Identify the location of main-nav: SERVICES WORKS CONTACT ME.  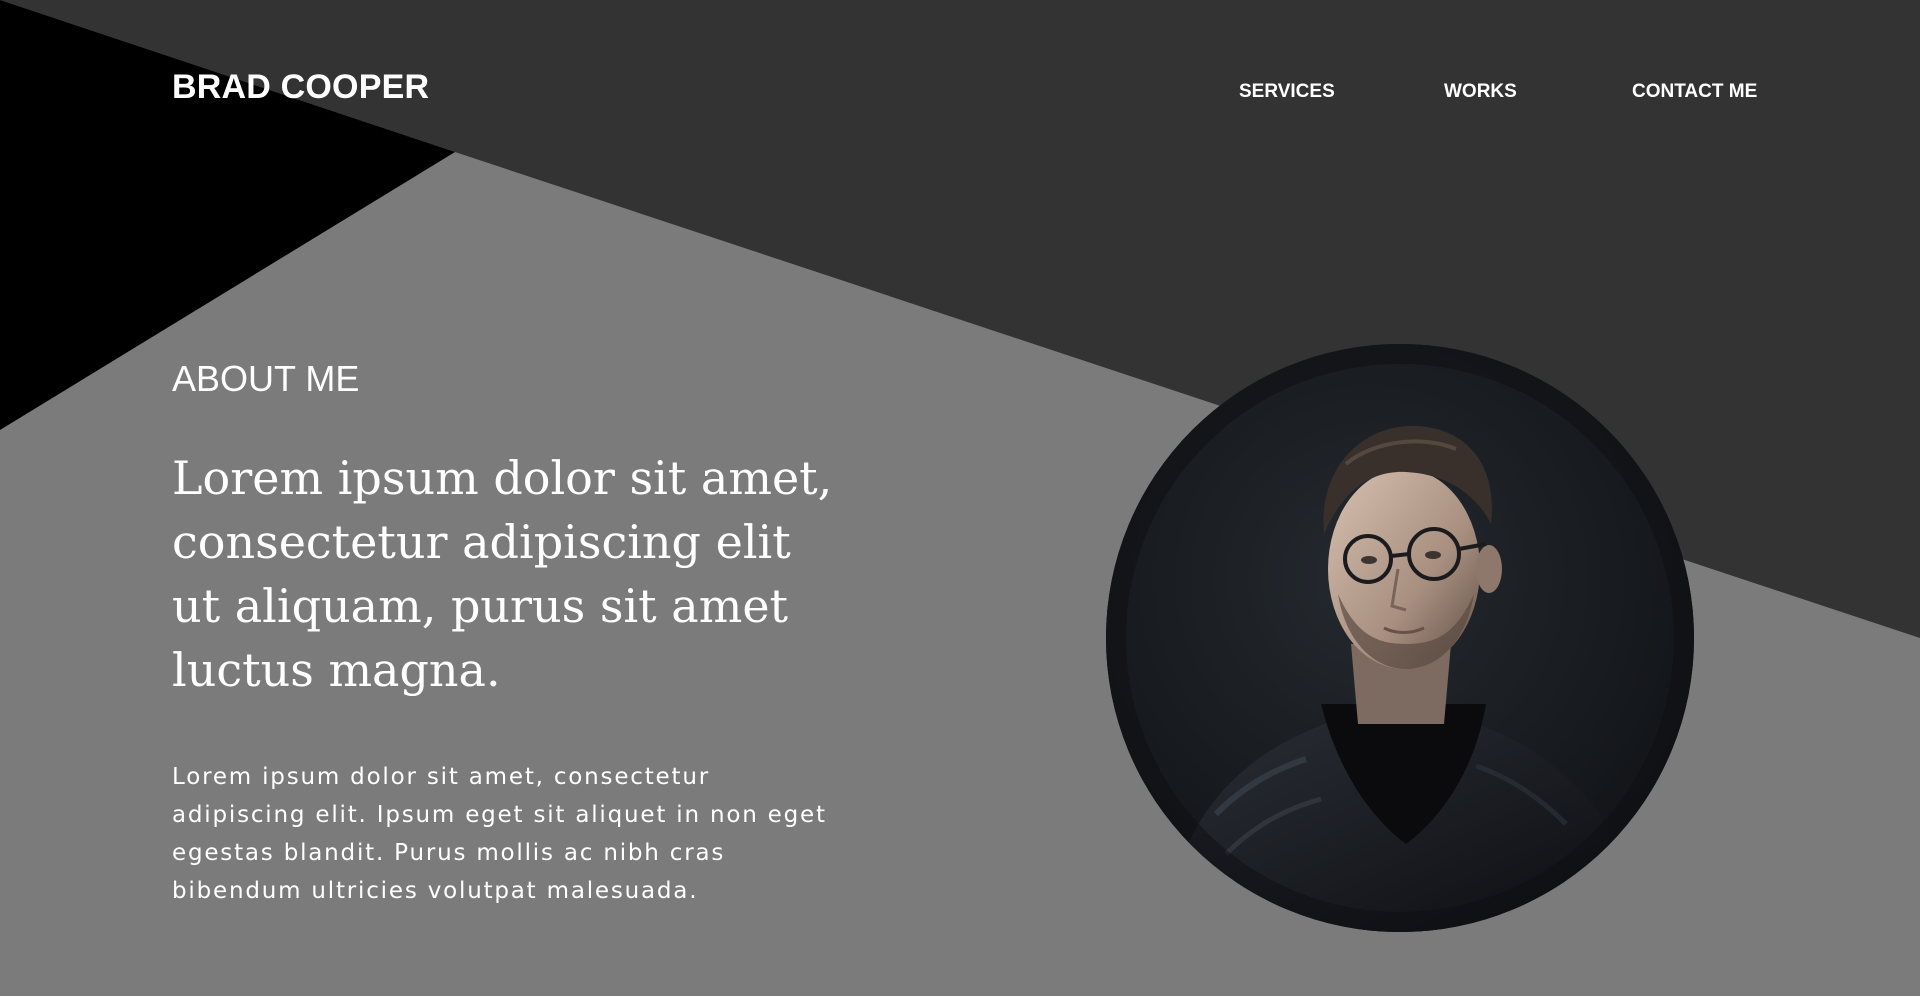
(960, 92).